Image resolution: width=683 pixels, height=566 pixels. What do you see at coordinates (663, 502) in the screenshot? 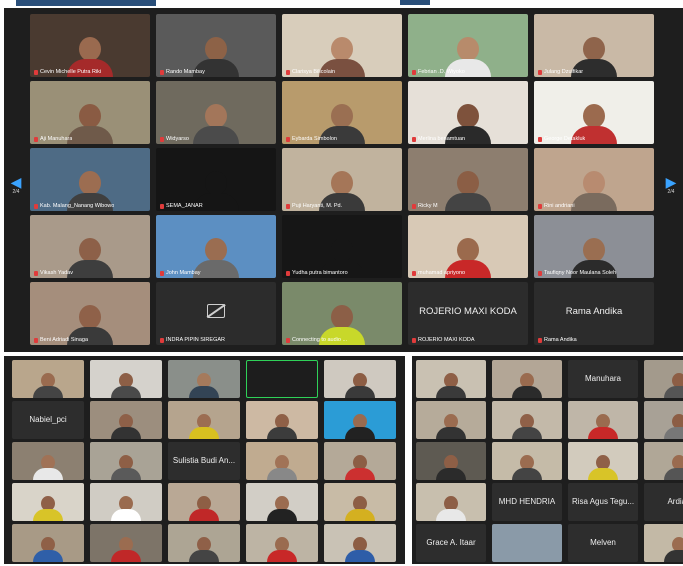
I see `participant-tile: Ardian` at bounding box center [663, 502].